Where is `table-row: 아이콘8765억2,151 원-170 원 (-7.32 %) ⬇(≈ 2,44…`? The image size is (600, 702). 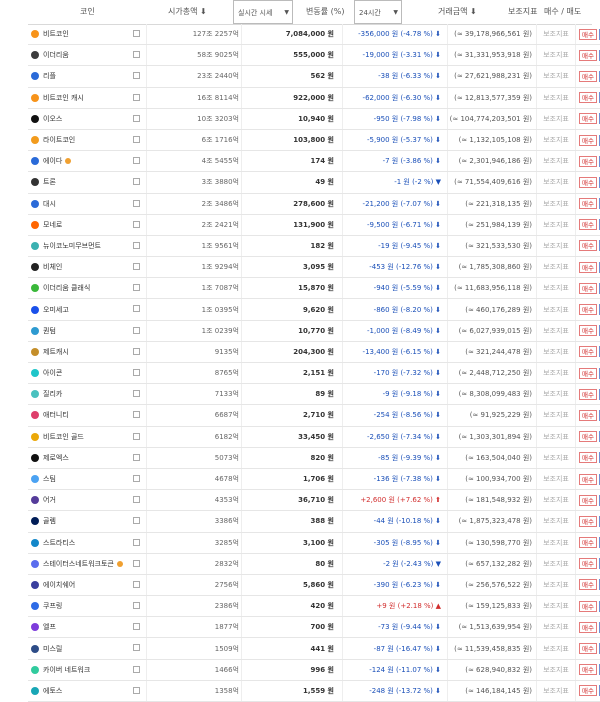
table-row: 아이콘8765억2,151 원-170 원 (-7.32 %) ⬇(≈ 2,44… is located at coordinates (314, 373).